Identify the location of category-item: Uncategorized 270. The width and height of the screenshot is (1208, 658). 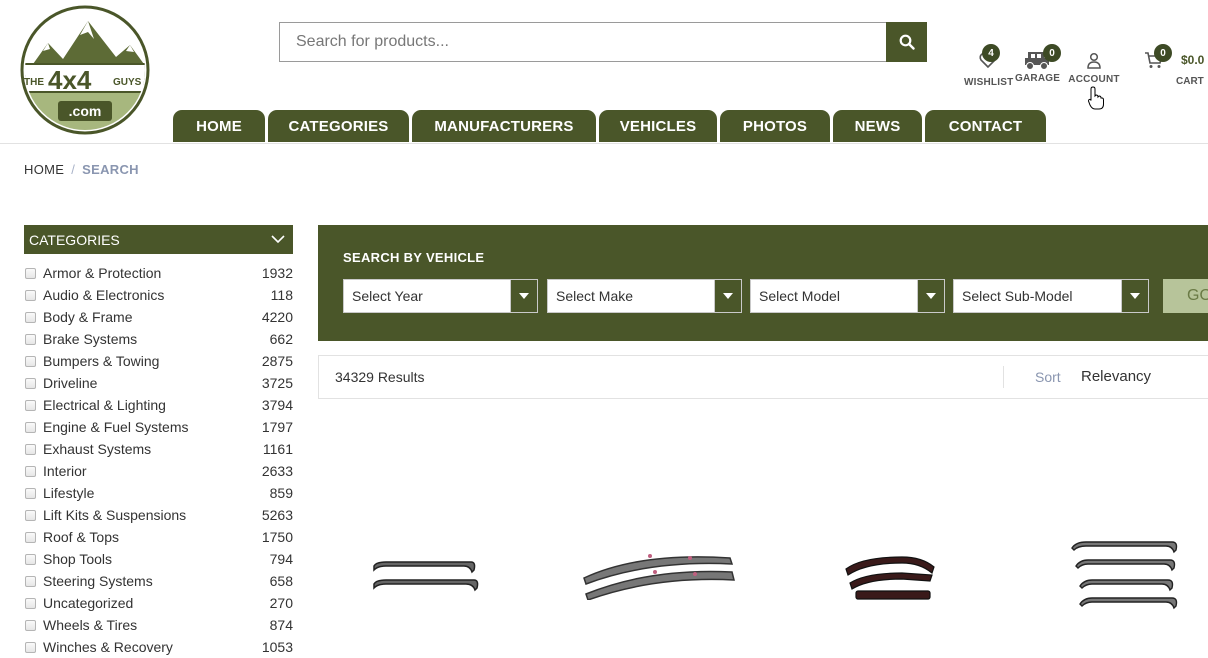
(158, 603).